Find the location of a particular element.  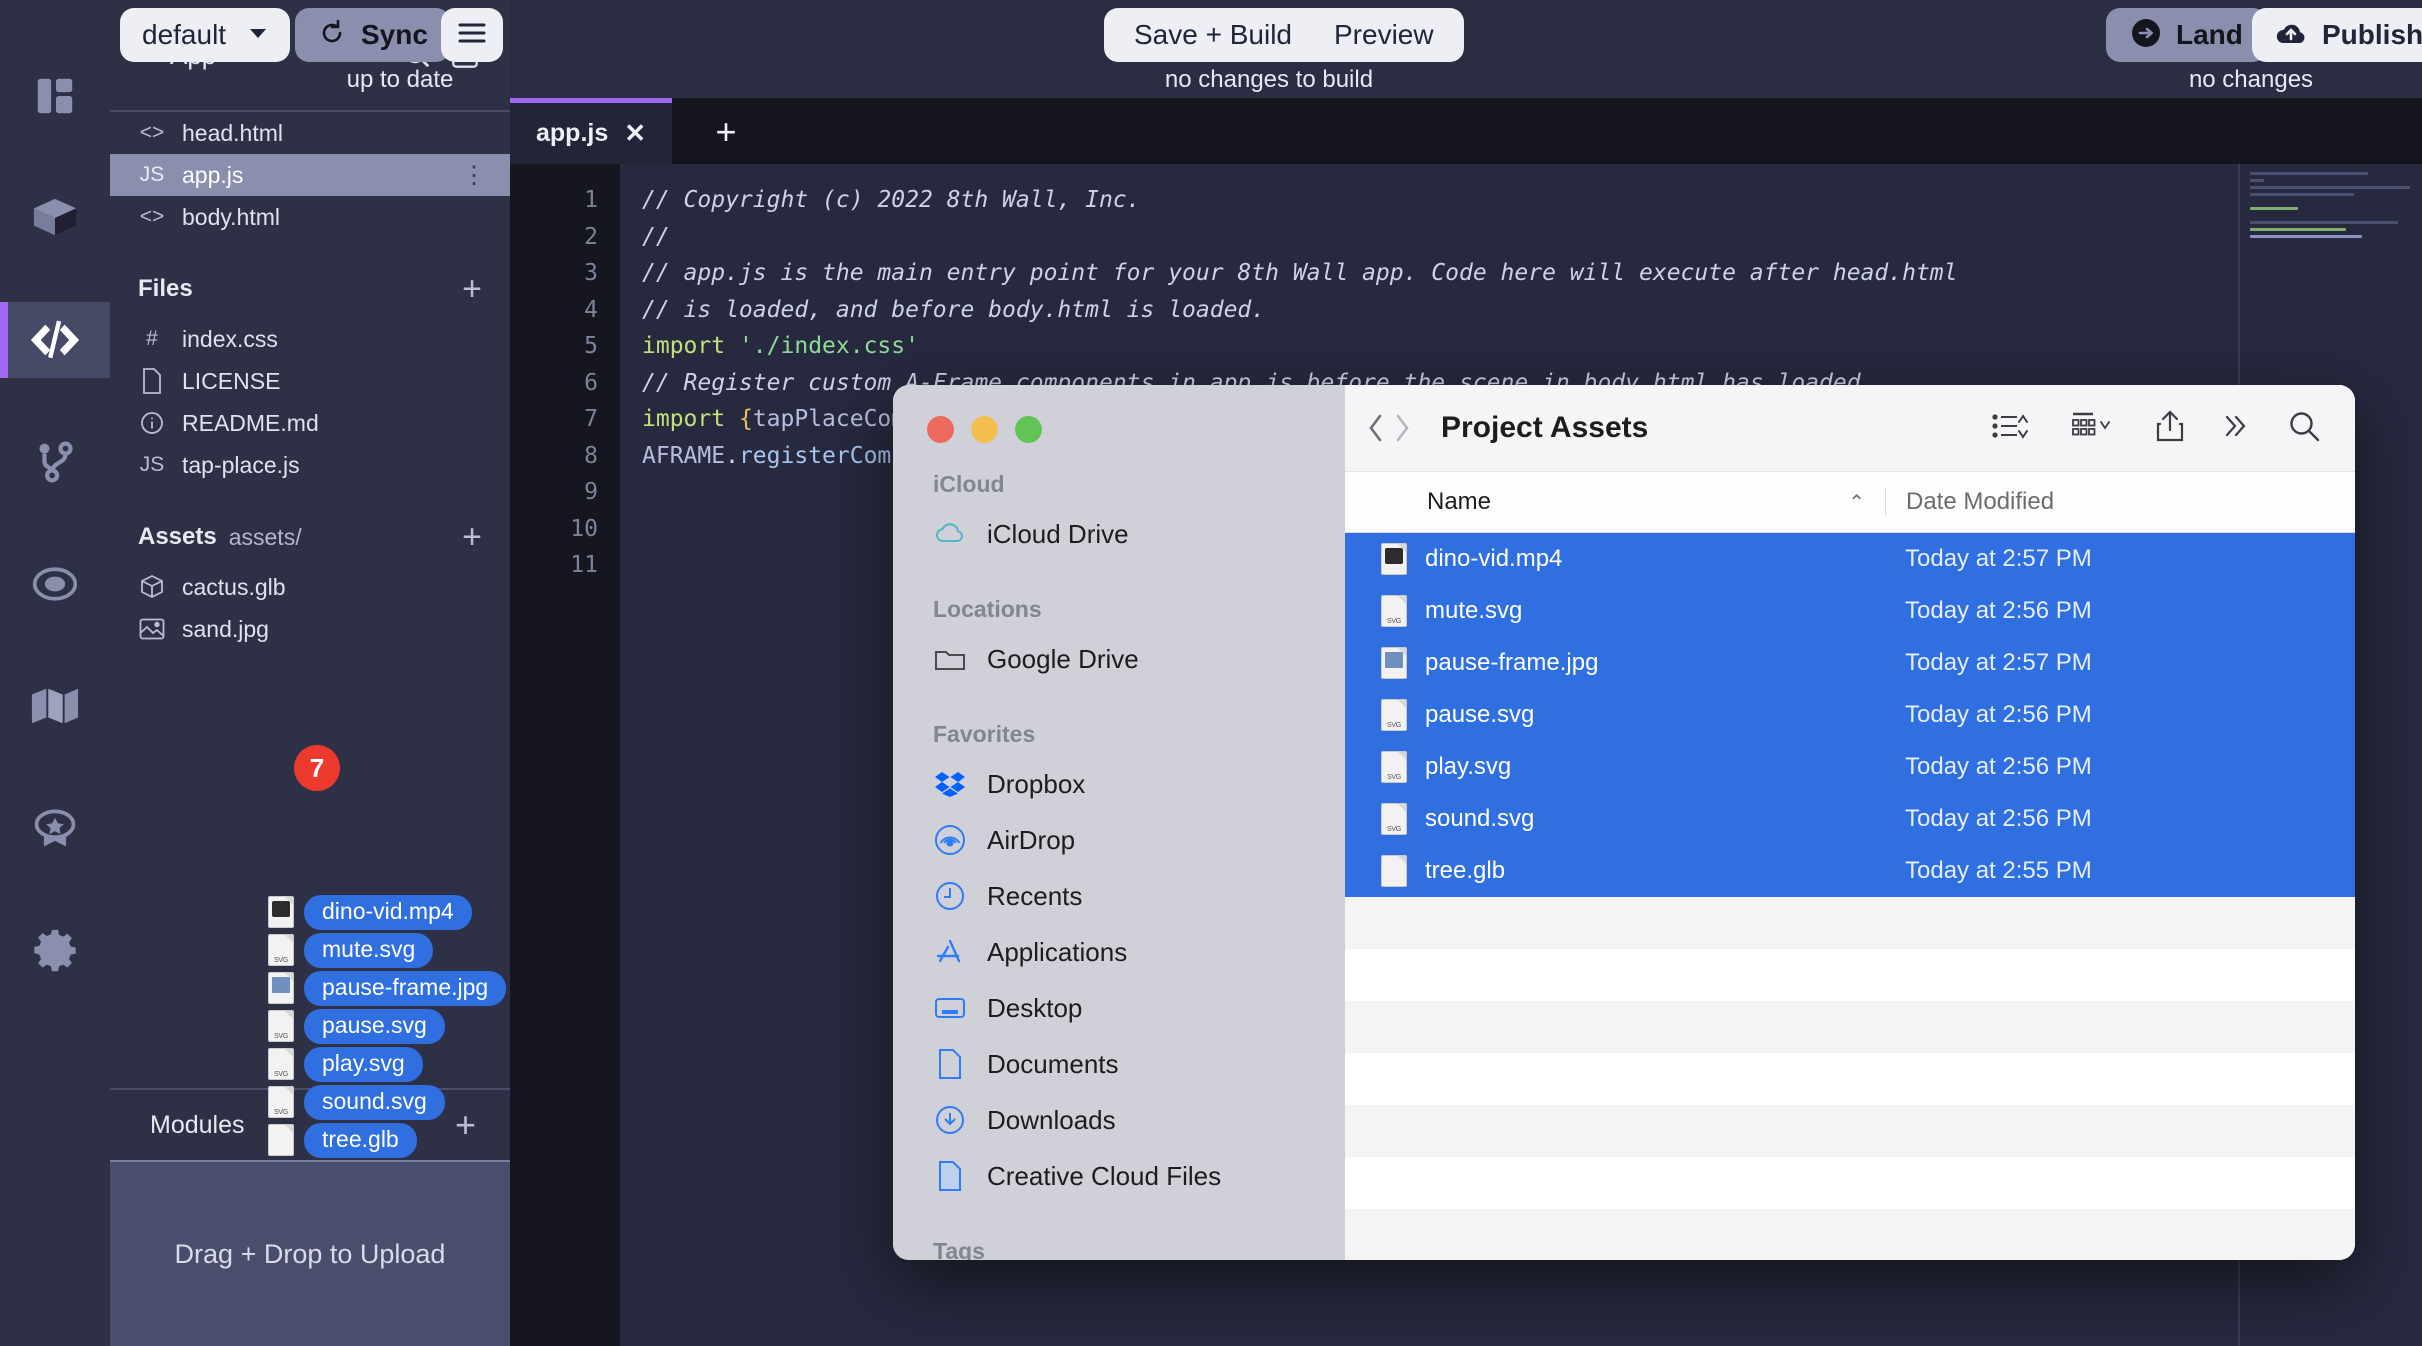

sidebar-item-dropbox: Dropbox is located at coordinates (1119, 784).